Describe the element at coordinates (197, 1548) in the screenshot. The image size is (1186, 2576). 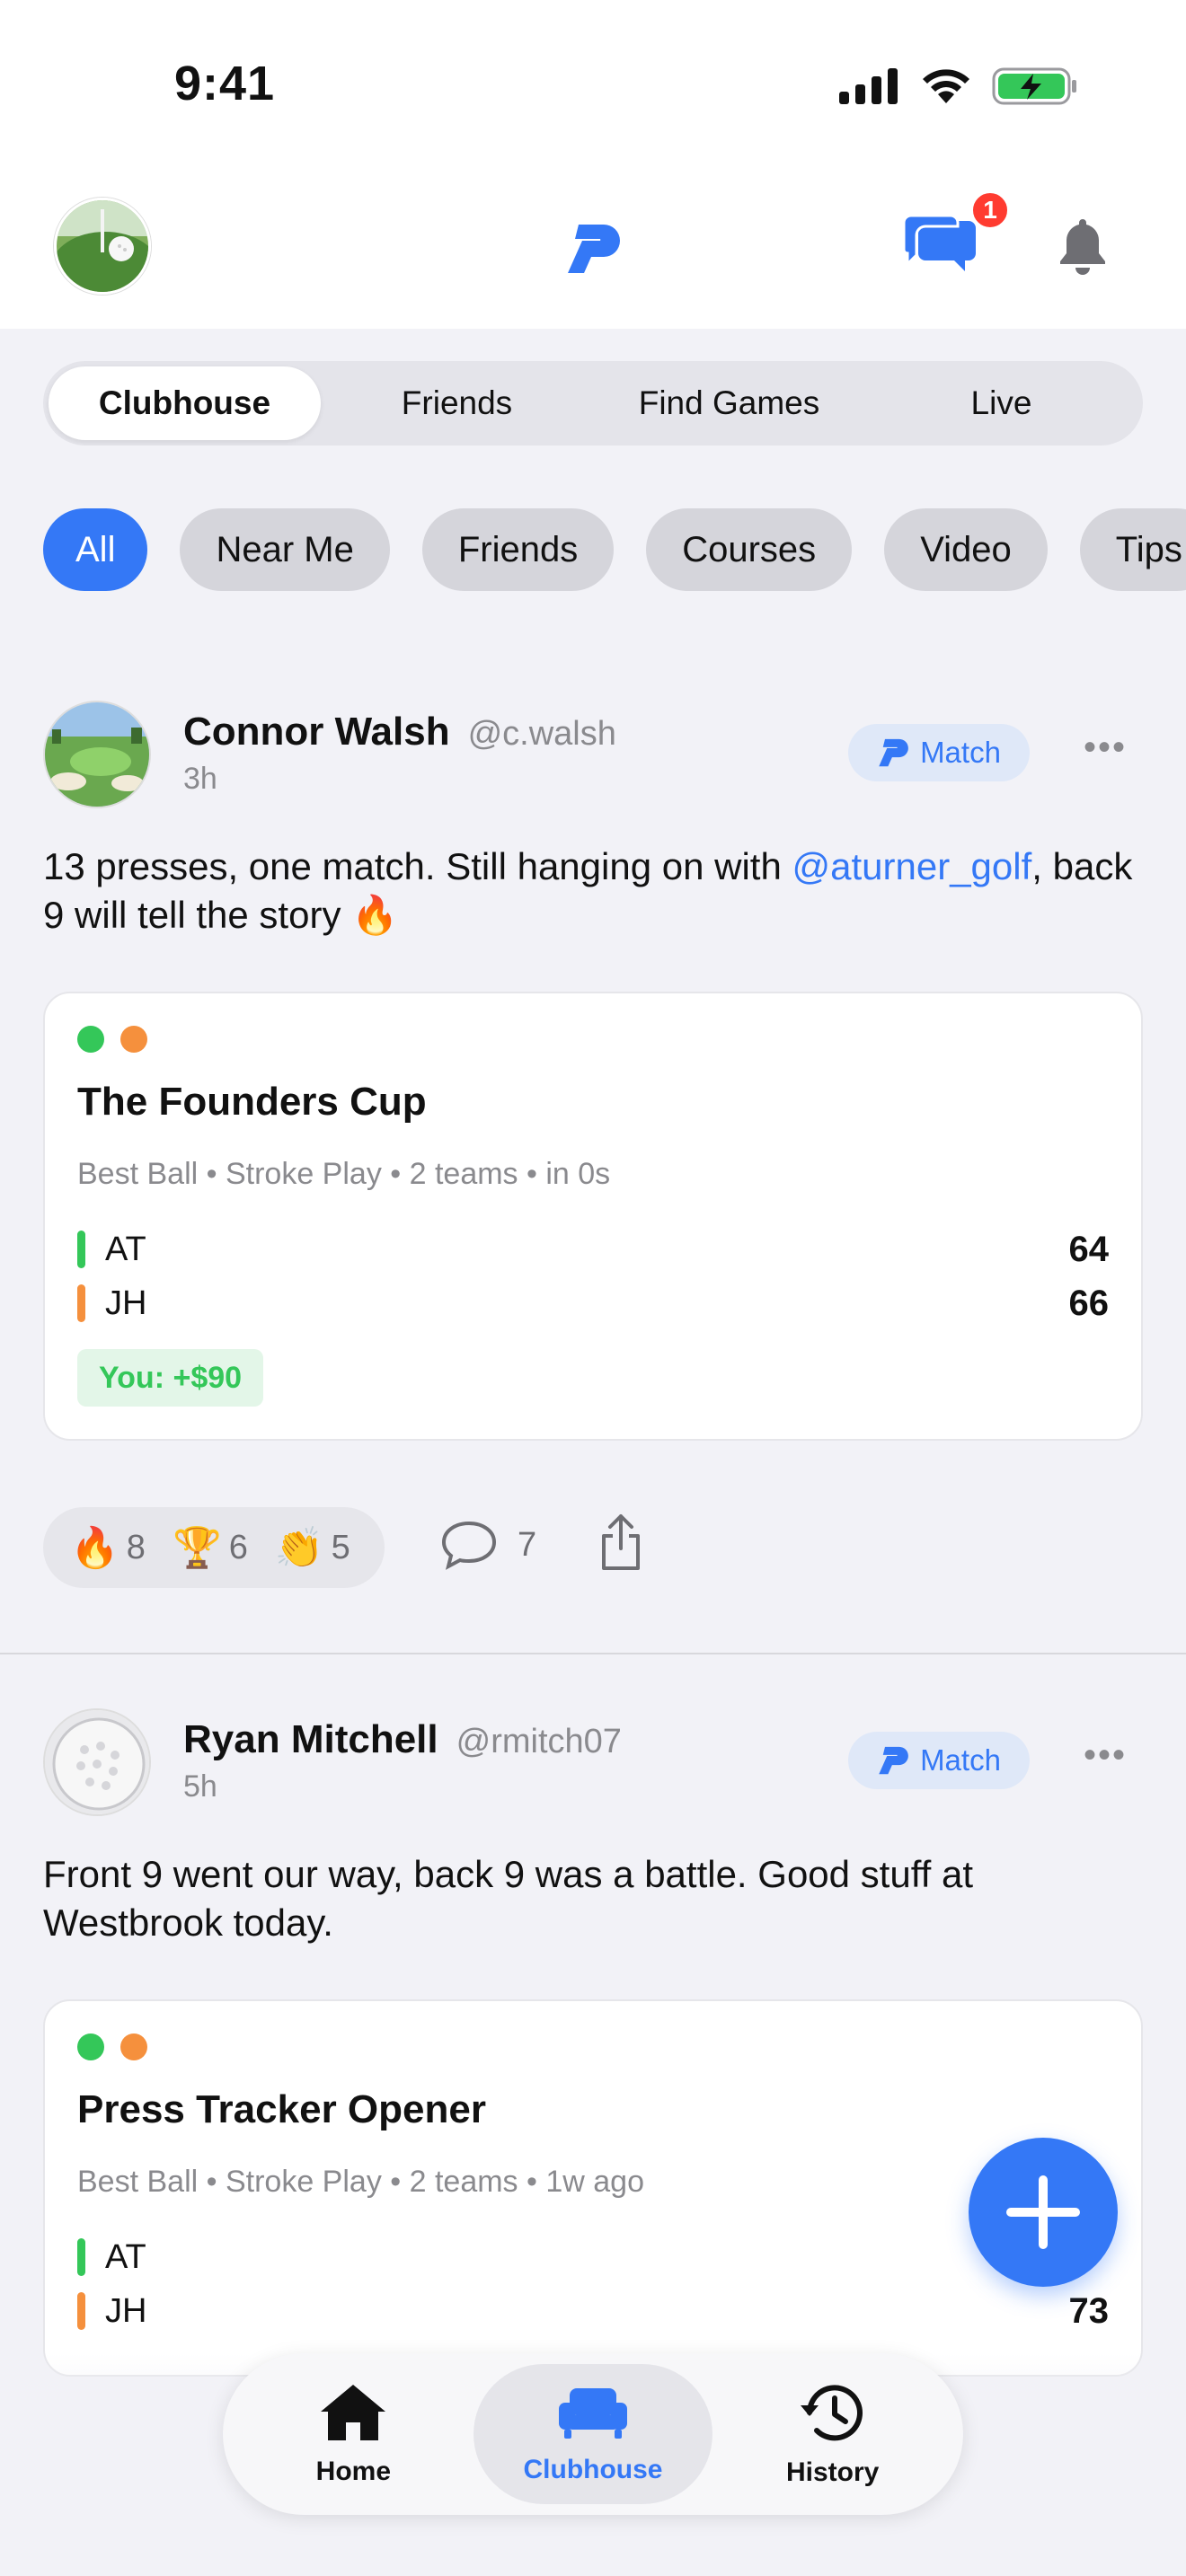
I see `trophy-icon: 🏆` at that location.